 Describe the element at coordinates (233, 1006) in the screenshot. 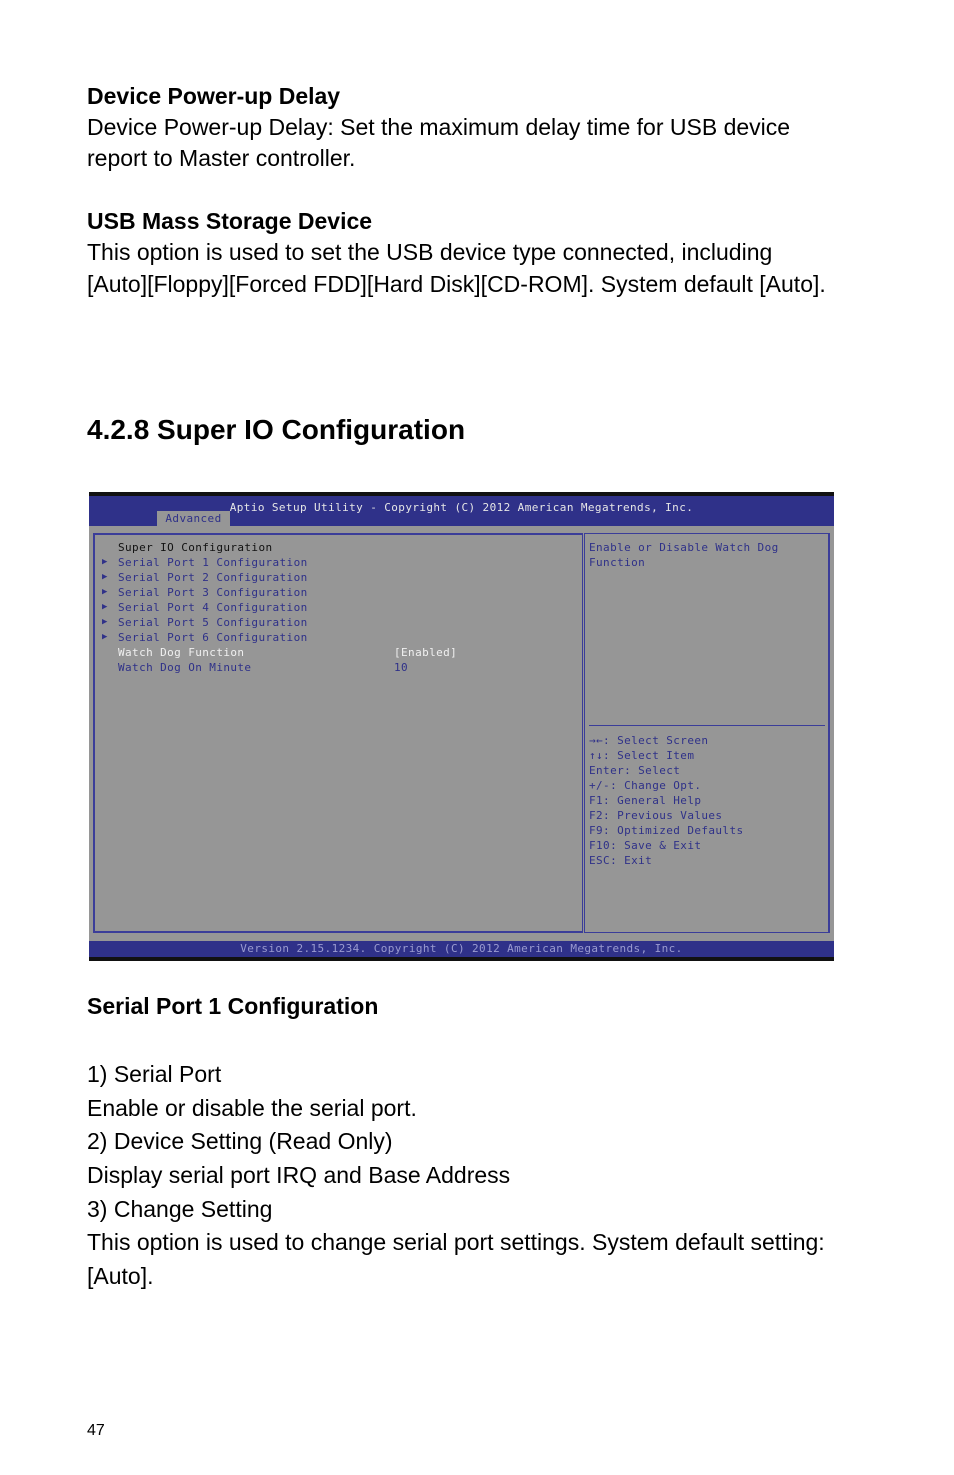

I see `heading-serial-port-1-configuration: Serial Port 1 Configuration` at that location.